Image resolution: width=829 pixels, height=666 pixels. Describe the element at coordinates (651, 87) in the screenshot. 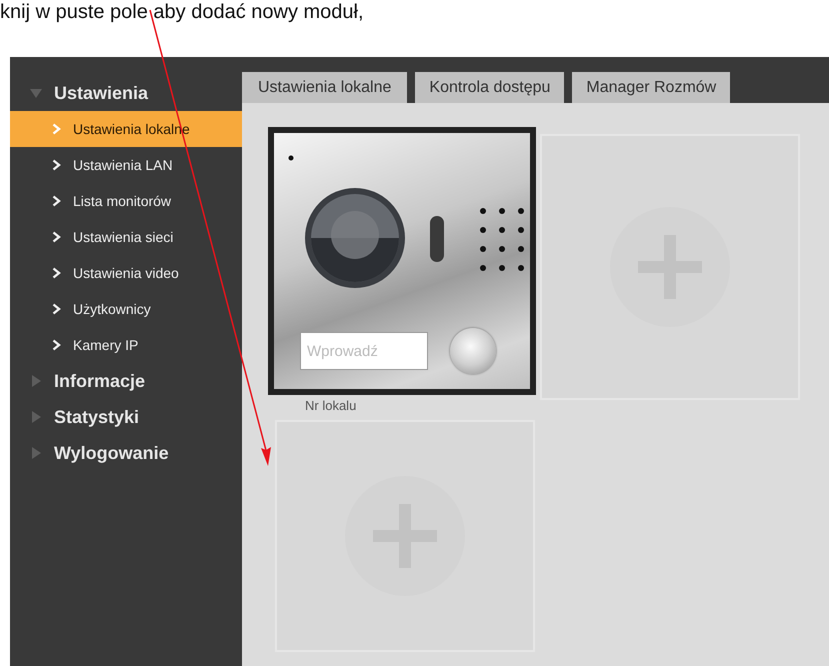

I see `tab: Manager Rozmów` at that location.